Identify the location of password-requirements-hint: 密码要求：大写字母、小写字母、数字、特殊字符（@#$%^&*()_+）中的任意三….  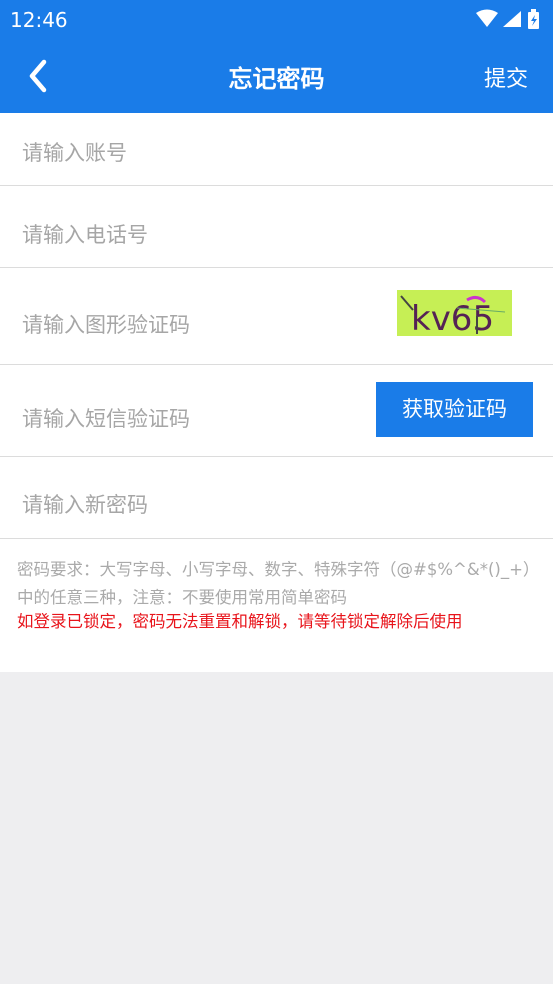
(274, 583).